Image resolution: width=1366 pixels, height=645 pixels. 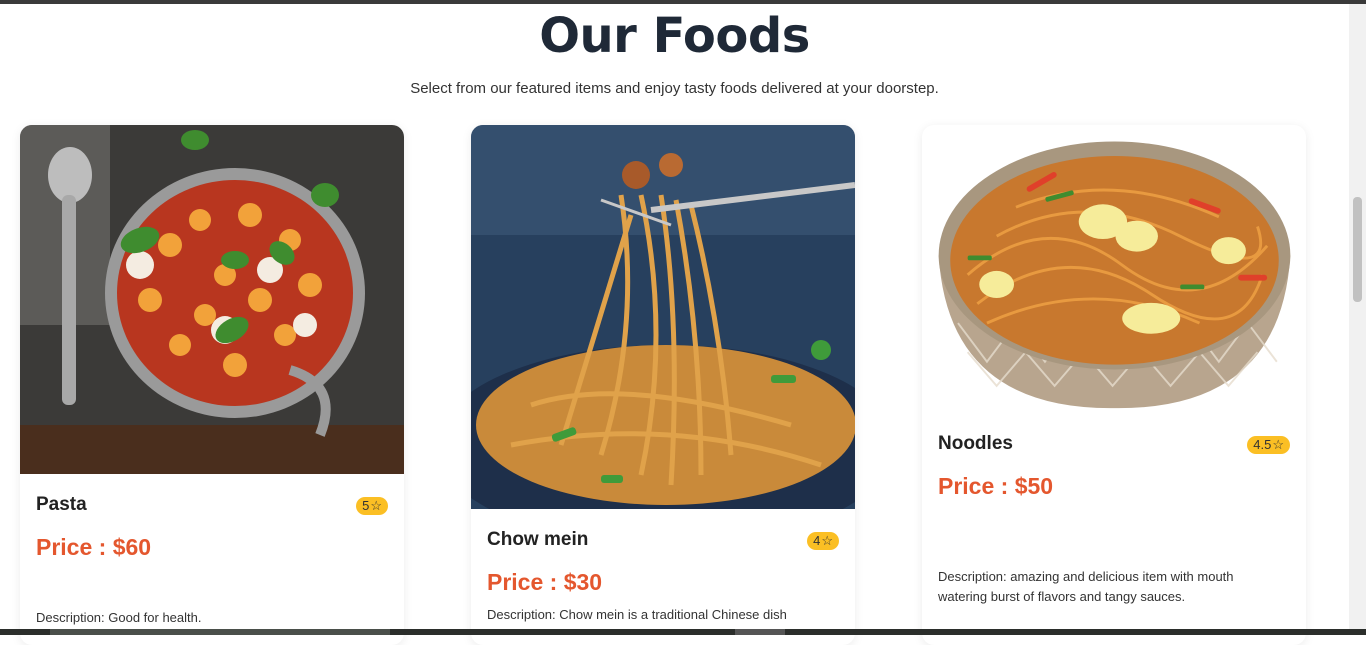 I want to click on food-price: Price : $30, so click(x=545, y=582).